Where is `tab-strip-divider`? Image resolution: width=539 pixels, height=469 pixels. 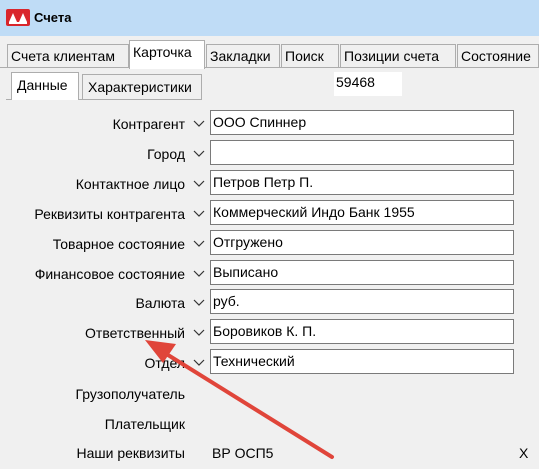 tab-strip-divider is located at coordinates (269, 67).